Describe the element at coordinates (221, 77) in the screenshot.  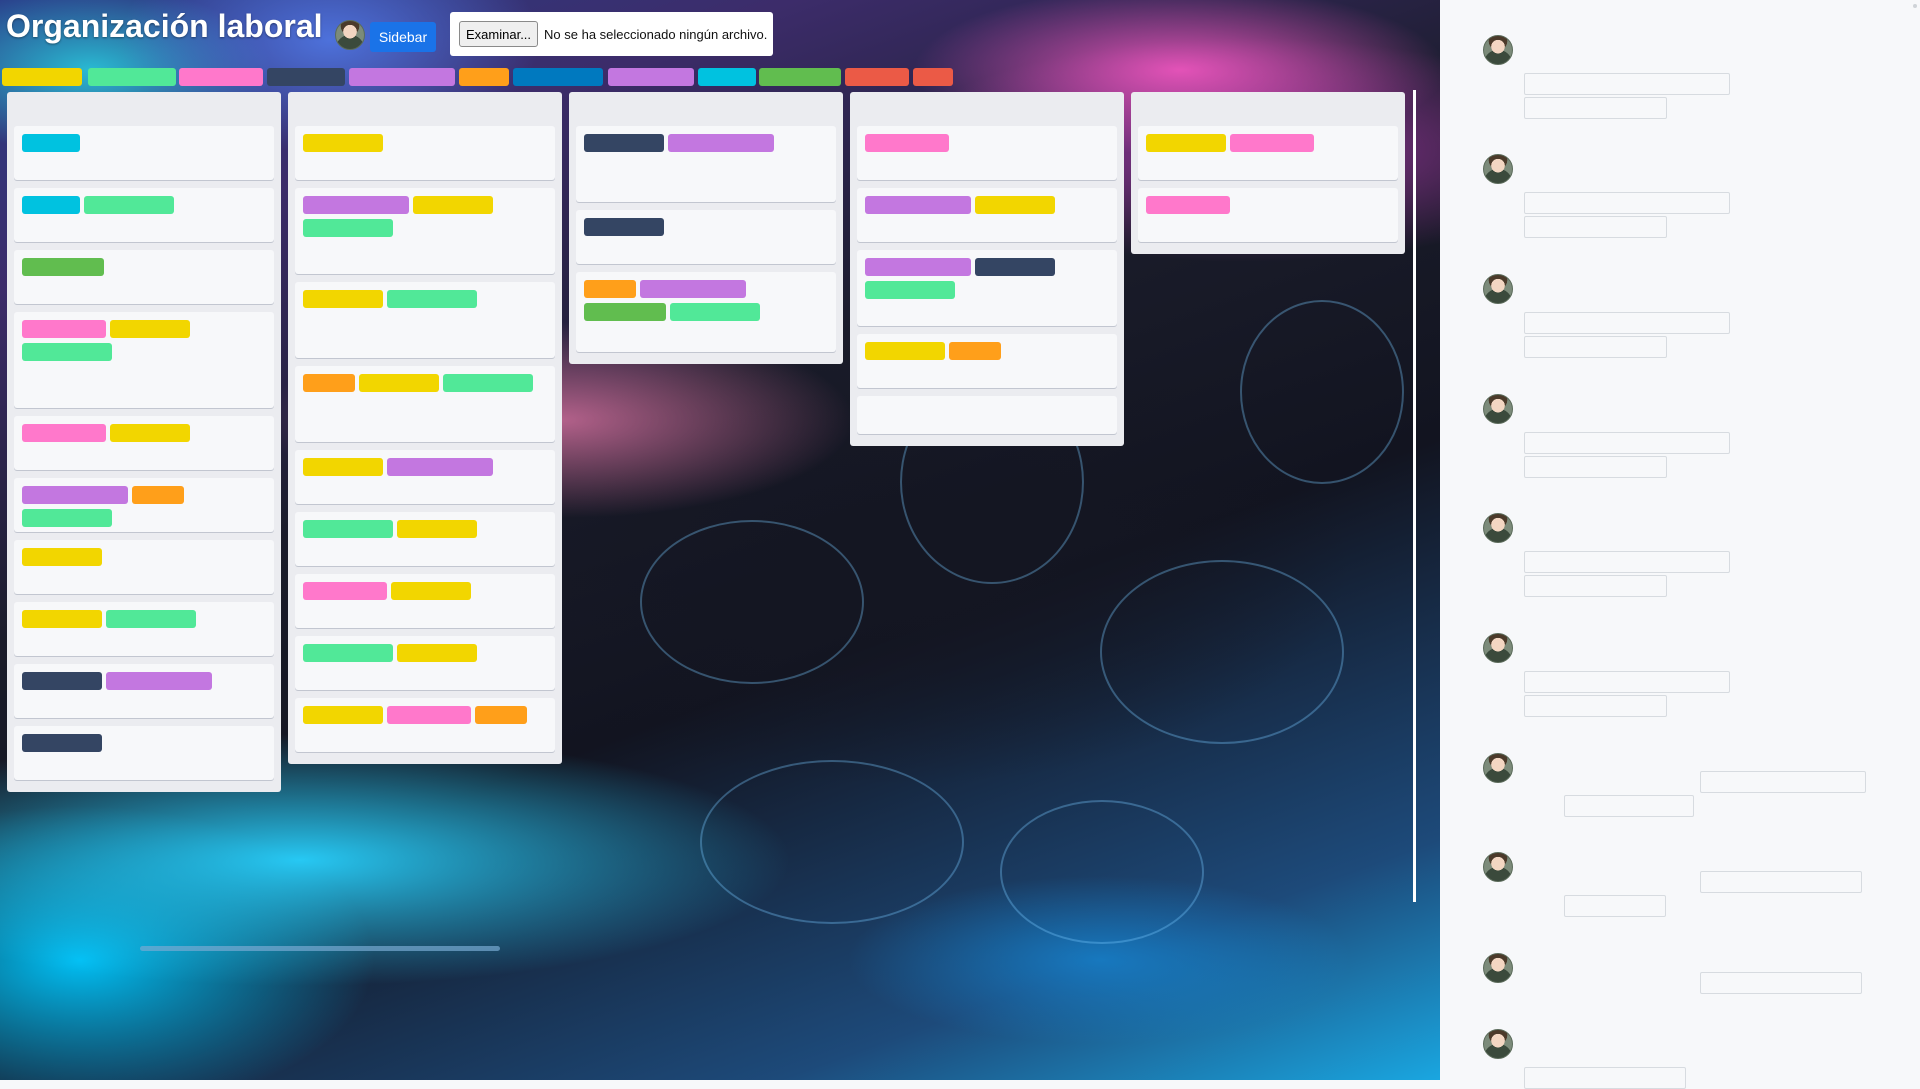
I see `label-filter-pink` at that location.